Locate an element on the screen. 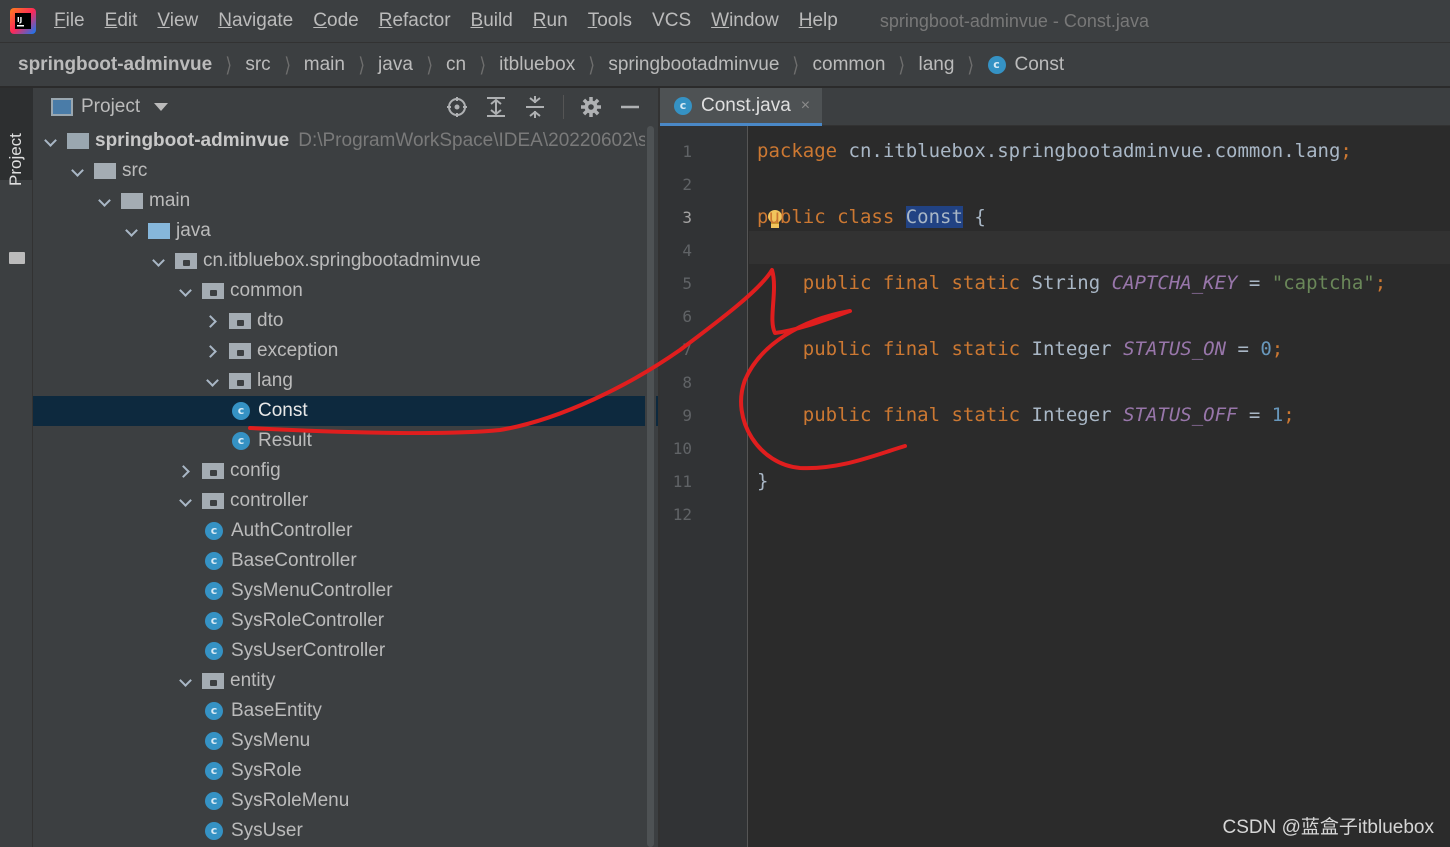 The image size is (1450, 847). line-number: 10 is located at coordinates (682, 448).